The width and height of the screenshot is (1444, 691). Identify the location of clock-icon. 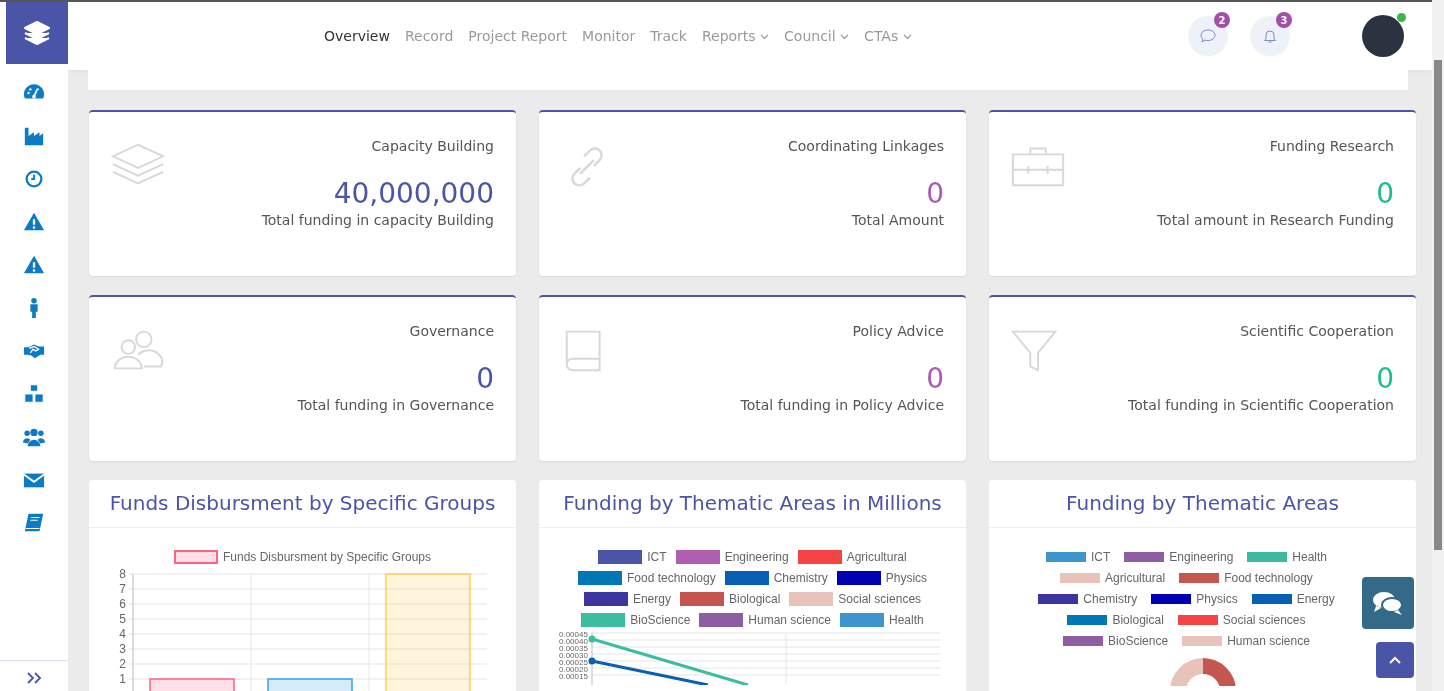
(34, 179).